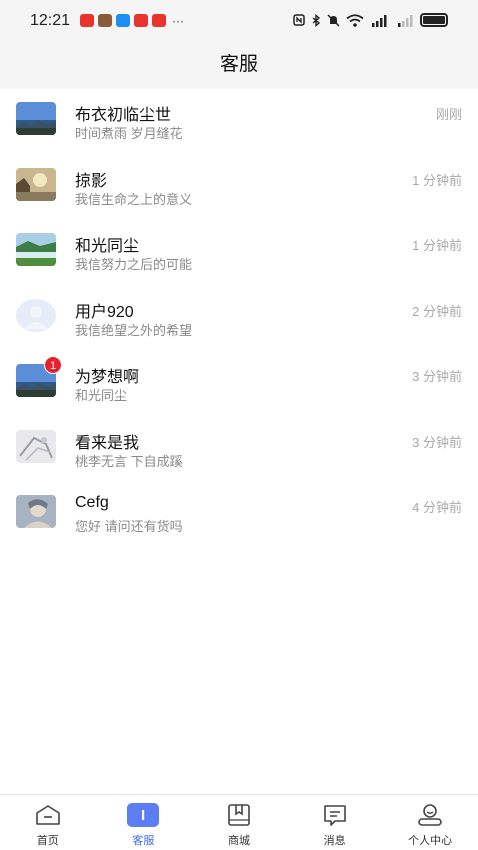 This screenshot has width=478, height=850. What do you see at coordinates (448, 114) in the screenshot?
I see `message-time: 刚刚` at bounding box center [448, 114].